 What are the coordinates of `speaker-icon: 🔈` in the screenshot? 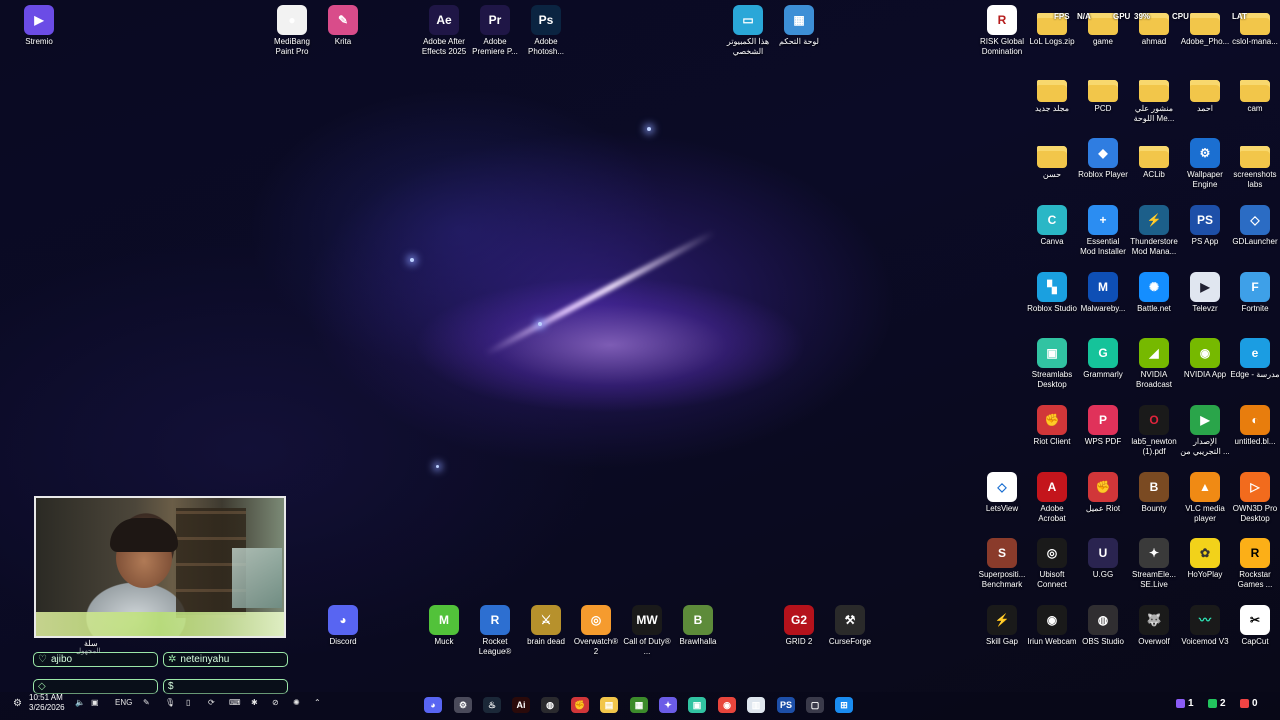 It's located at (80, 702).